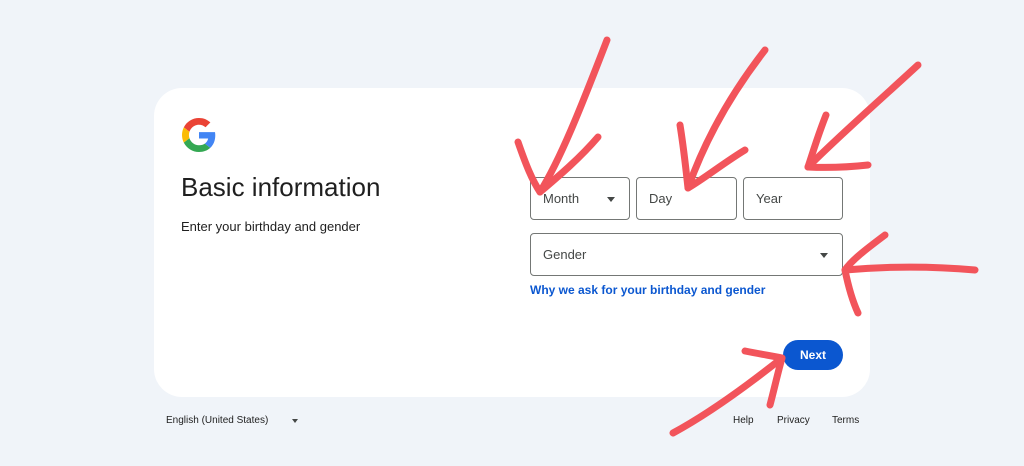  Describe the element at coordinates (281, 187) in the screenshot. I see `page-title: Basic information` at that location.